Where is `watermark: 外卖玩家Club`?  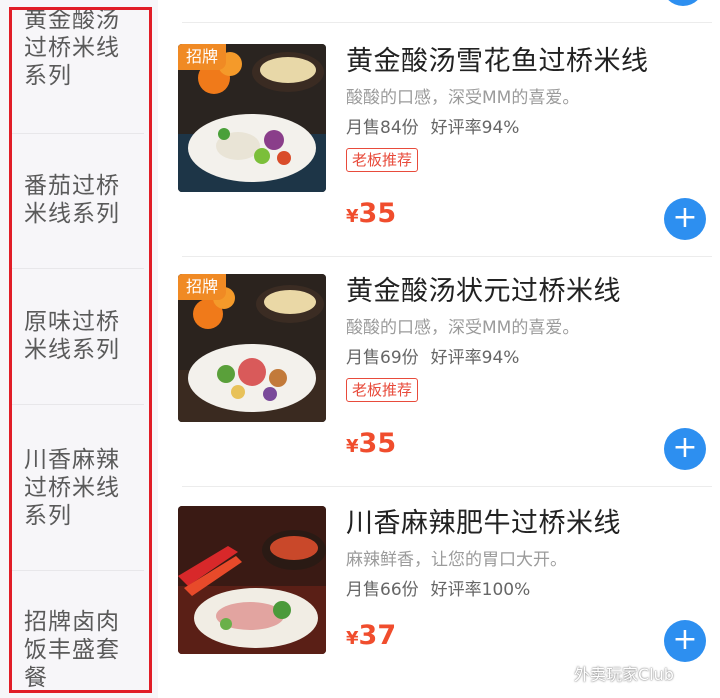
watermark: 外卖玩家Club is located at coordinates (608, 675).